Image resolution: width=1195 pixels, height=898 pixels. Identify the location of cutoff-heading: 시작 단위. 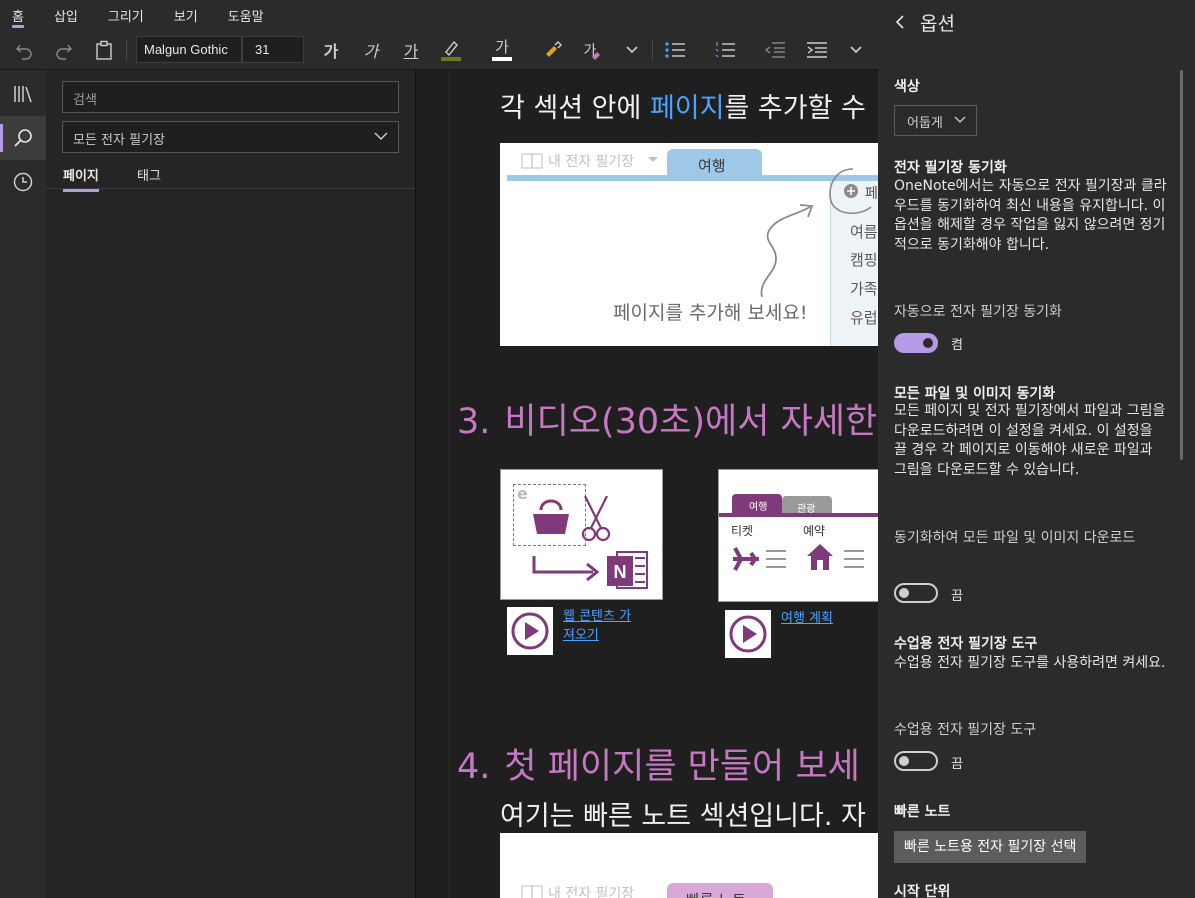
(922, 891).